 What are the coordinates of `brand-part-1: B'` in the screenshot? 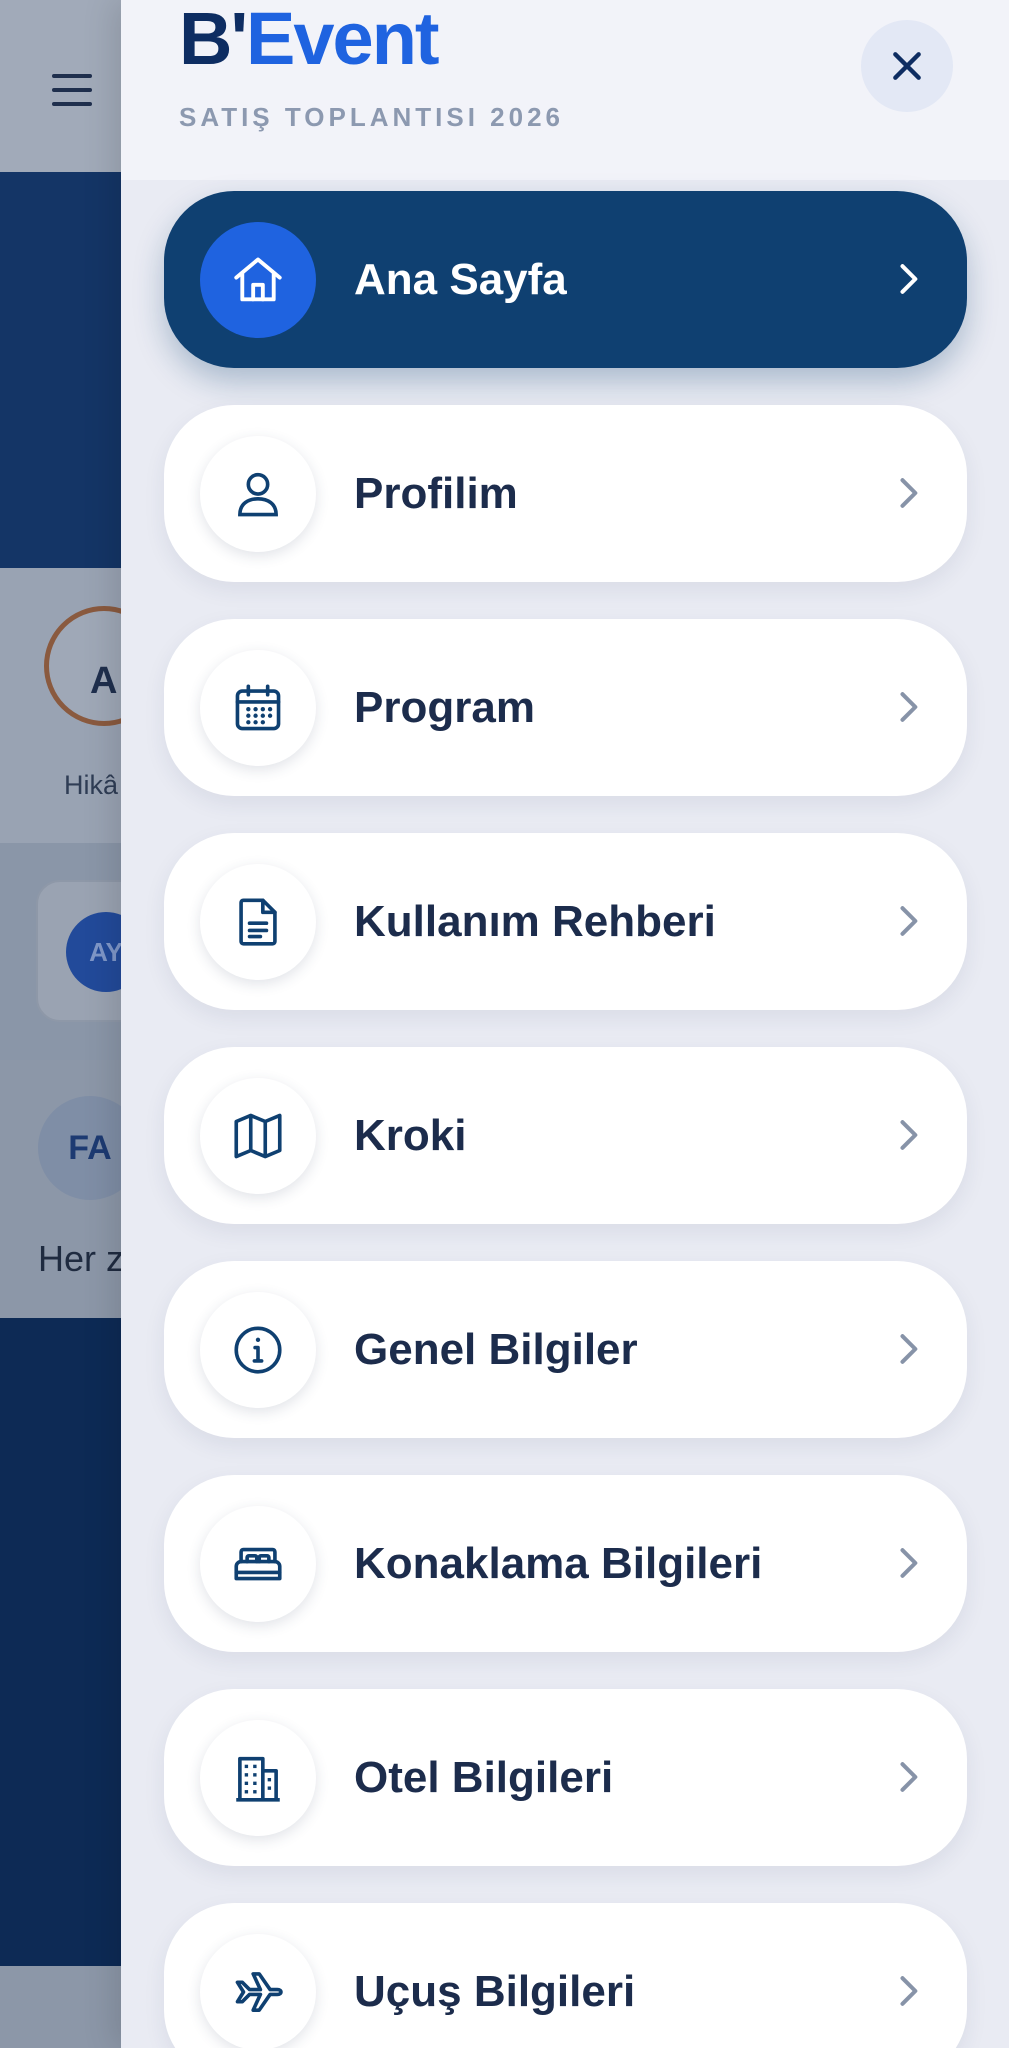 It's located at (213, 40).